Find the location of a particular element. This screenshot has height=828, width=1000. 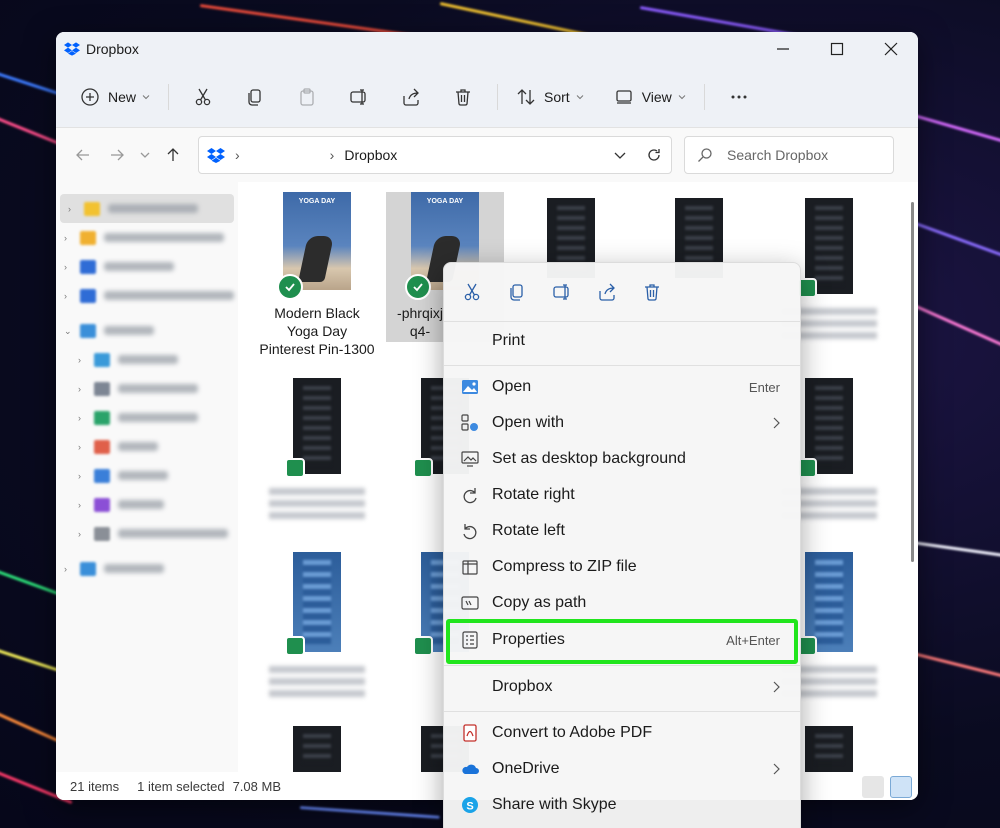

context-rename-button is located at coordinates (562, 292).